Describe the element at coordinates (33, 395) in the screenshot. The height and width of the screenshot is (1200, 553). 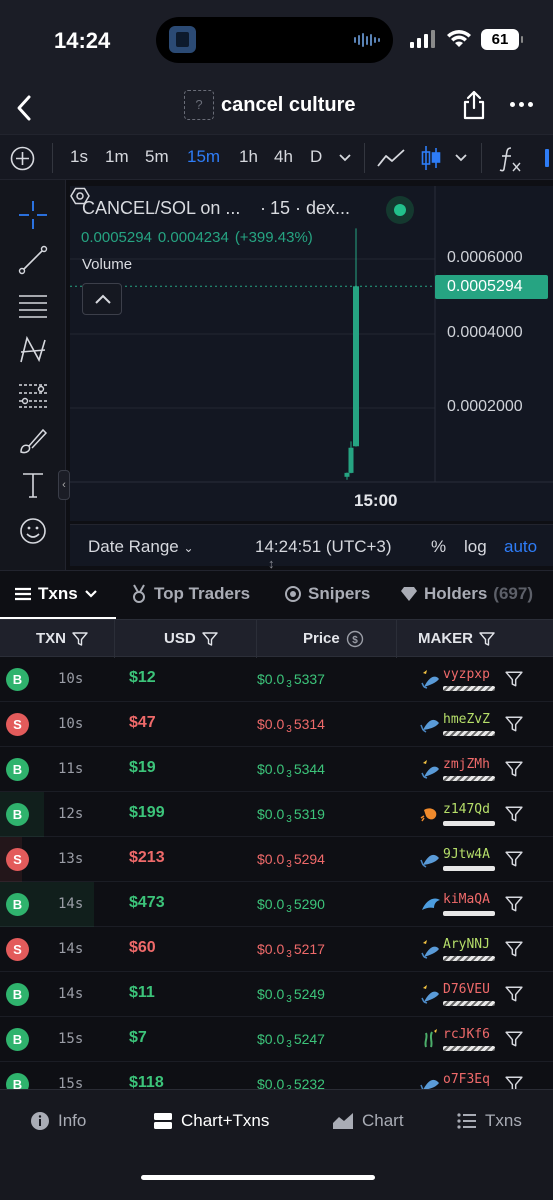
I see `fib-retracement-tool` at that location.